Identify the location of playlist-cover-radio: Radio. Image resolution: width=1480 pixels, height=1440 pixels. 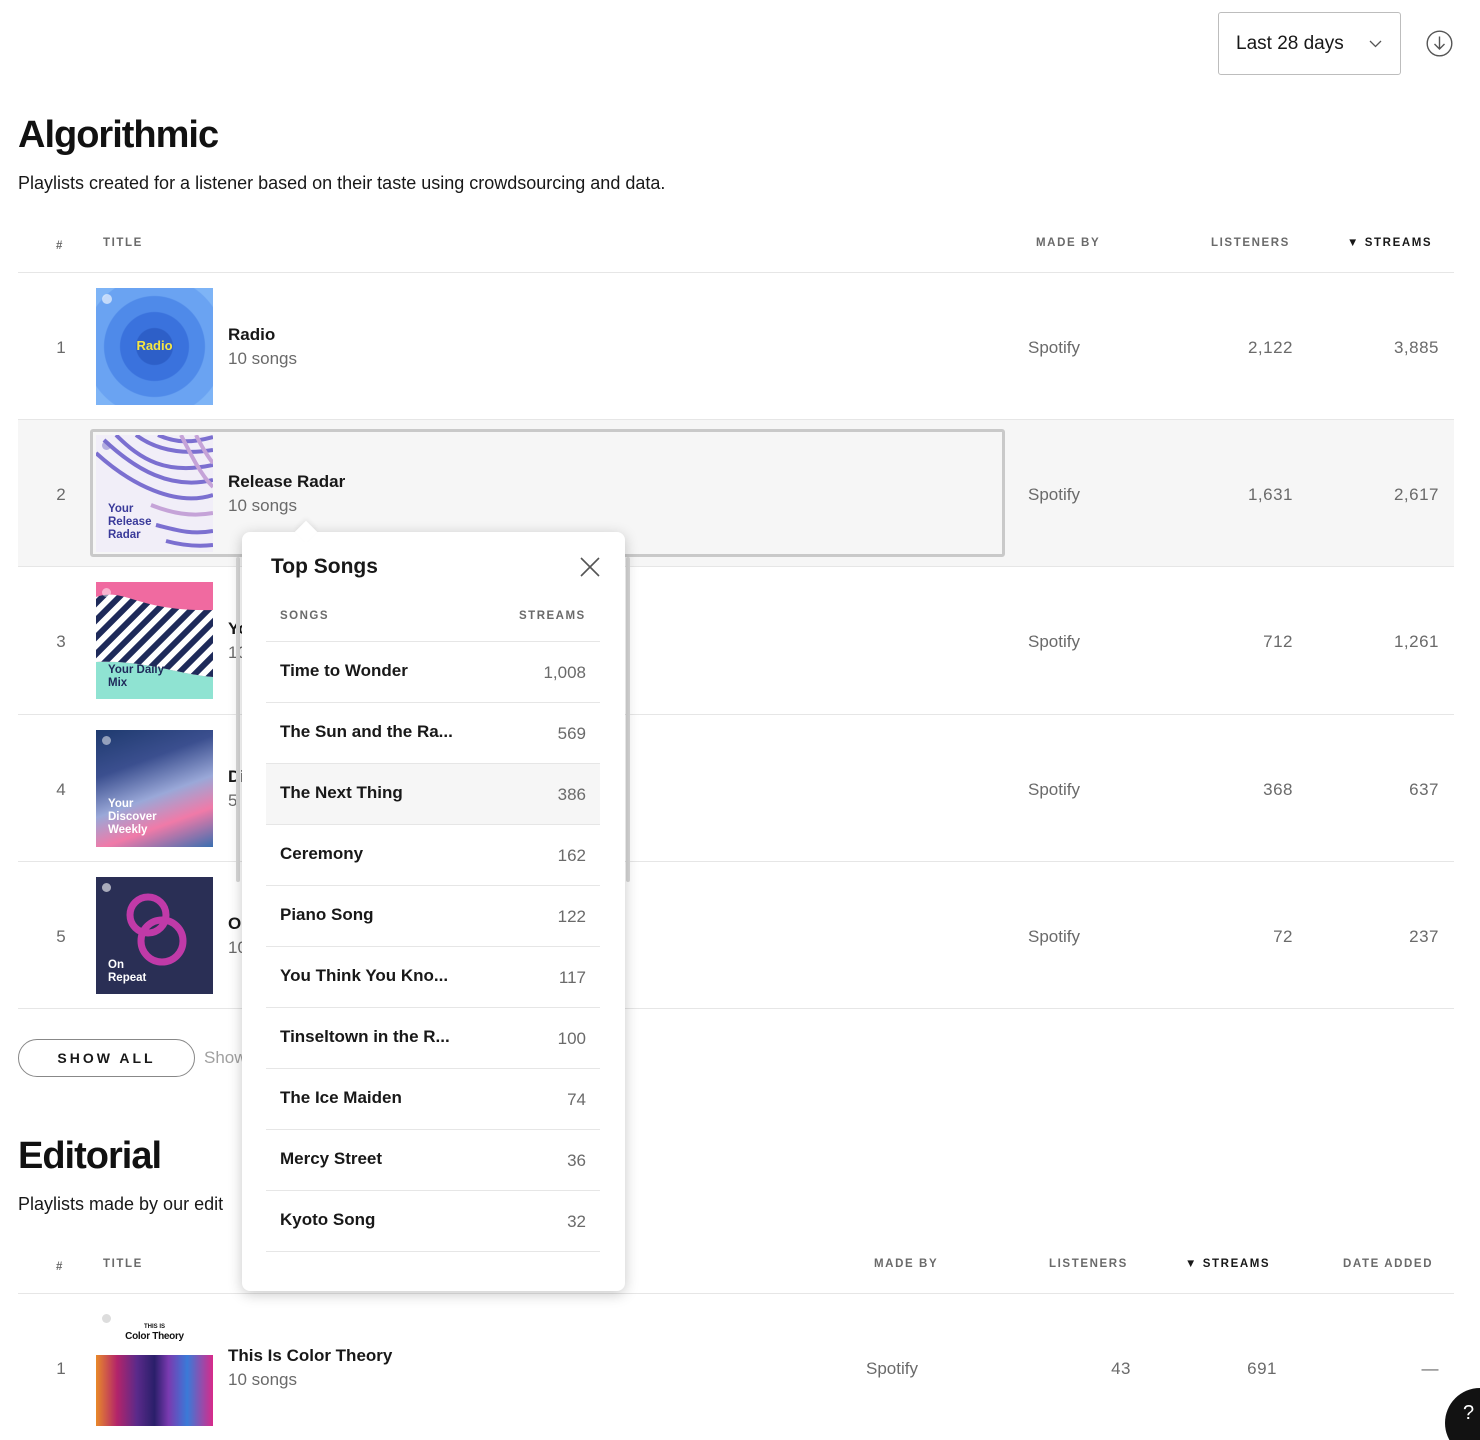
(154, 346).